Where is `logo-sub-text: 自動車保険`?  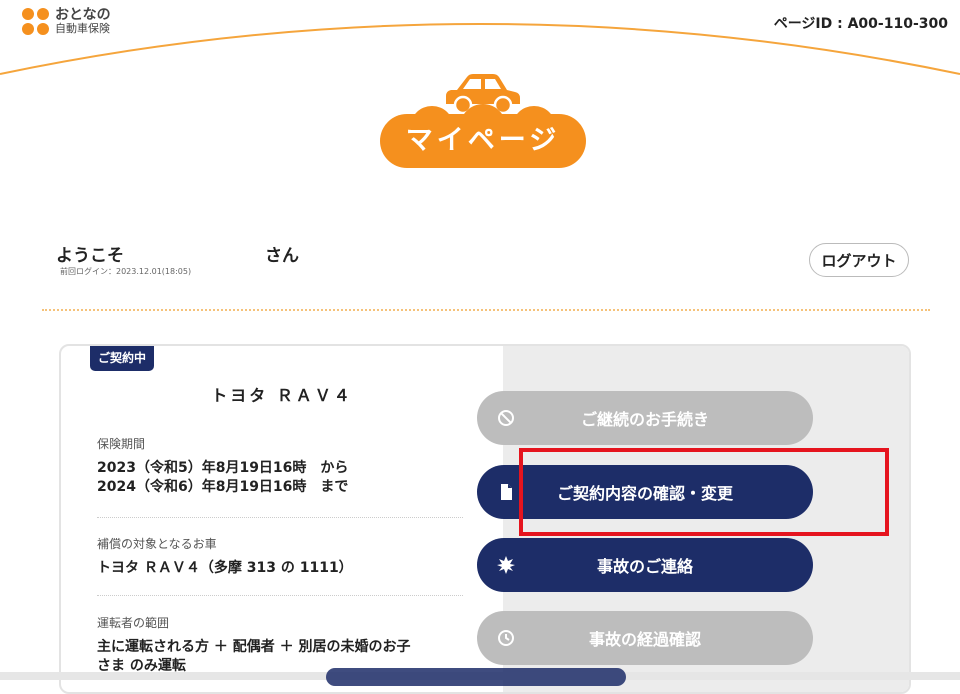
logo-sub-text: 自動車保険 is located at coordinates (82, 29).